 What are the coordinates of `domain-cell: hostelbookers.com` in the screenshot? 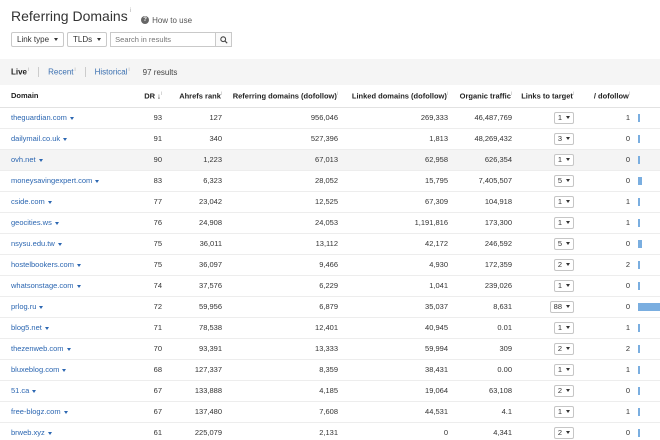 It's located at (65, 265).